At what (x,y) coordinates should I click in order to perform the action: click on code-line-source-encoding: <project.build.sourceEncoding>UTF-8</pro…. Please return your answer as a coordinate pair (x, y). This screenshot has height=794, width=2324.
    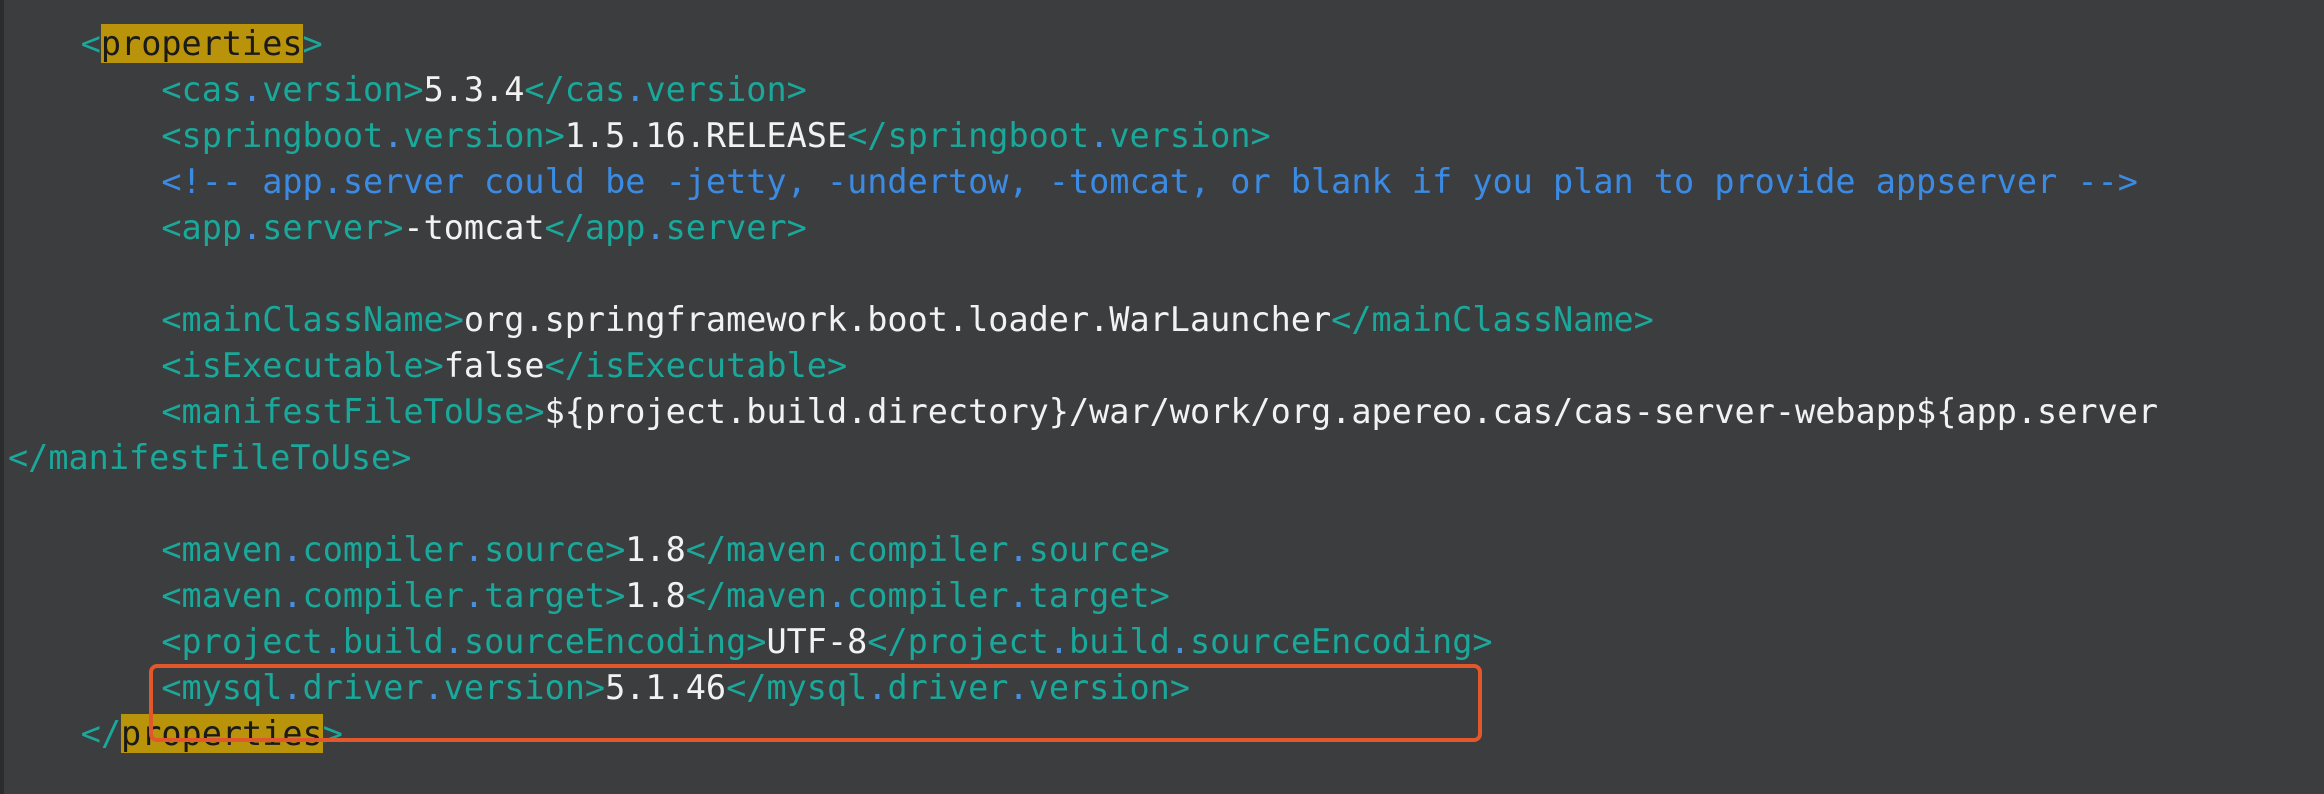
    Looking at the image, I should click on (746, 642).